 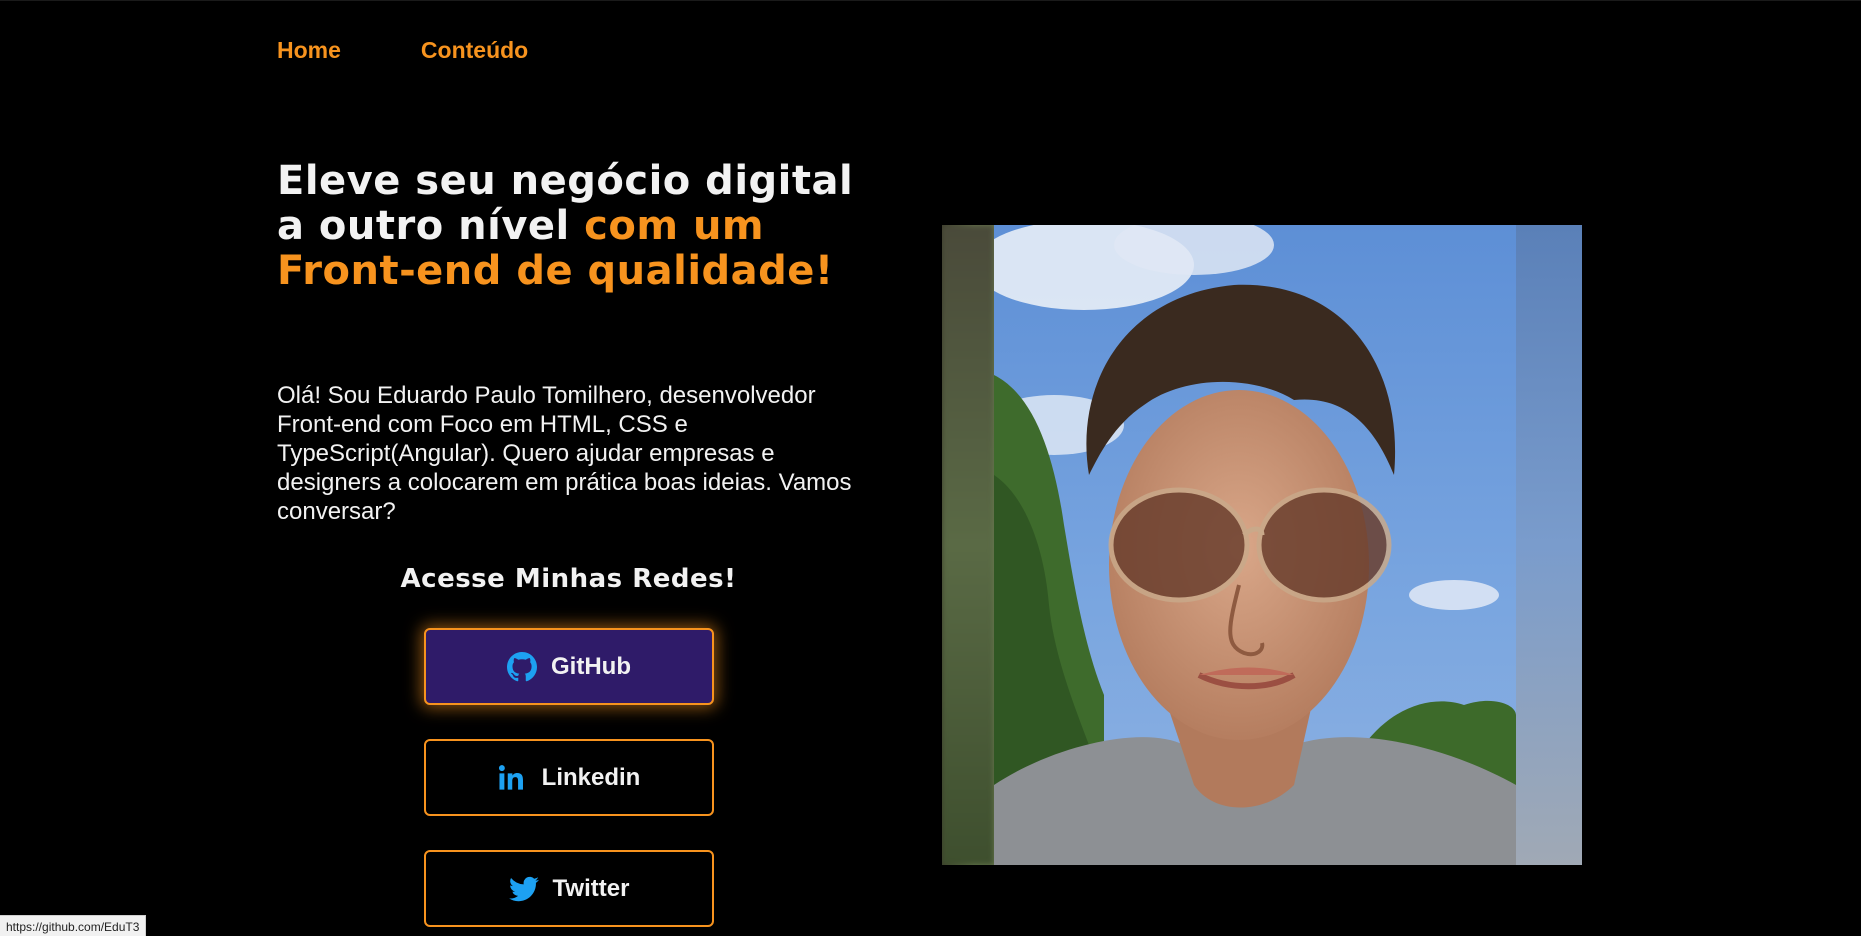 What do you see at coordinates (309, 50) in the screenshot?
I see `nav-home-link: Home` at bounding box center [309, 50].